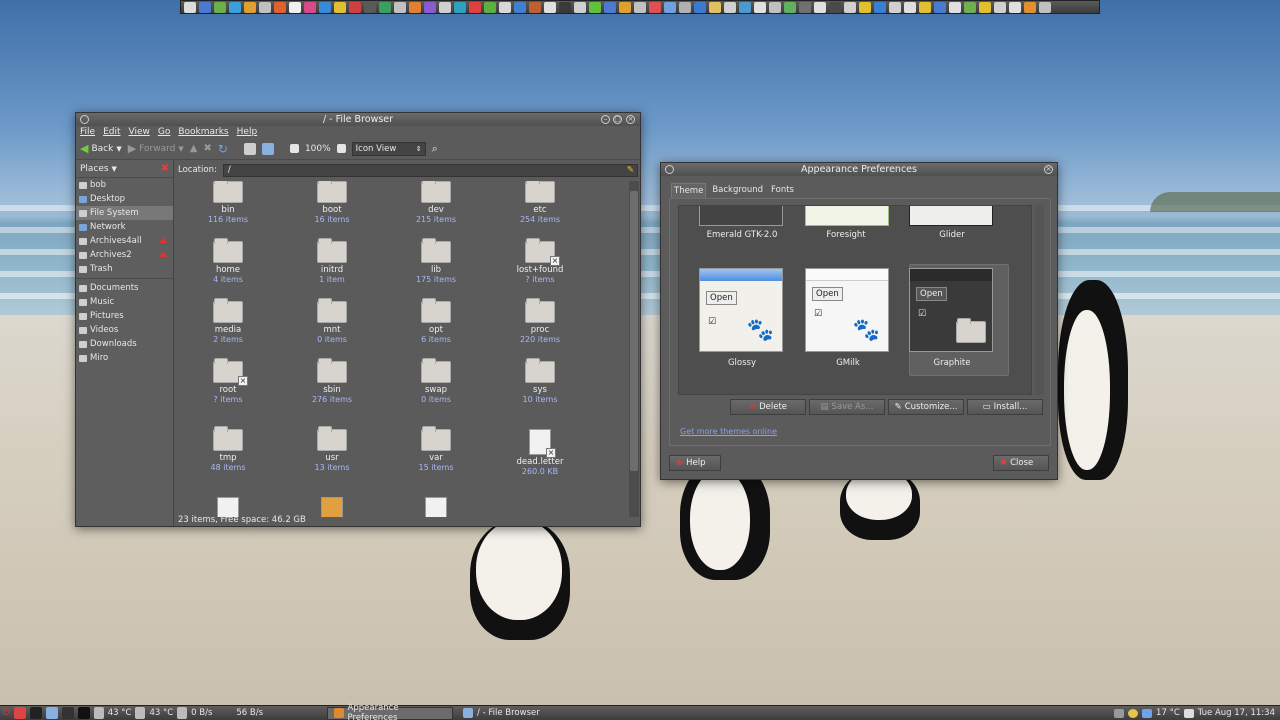 The width and height of the screenshot is (1280, 720). I want to click on file-item: proc 220 items, so click(540, 321).